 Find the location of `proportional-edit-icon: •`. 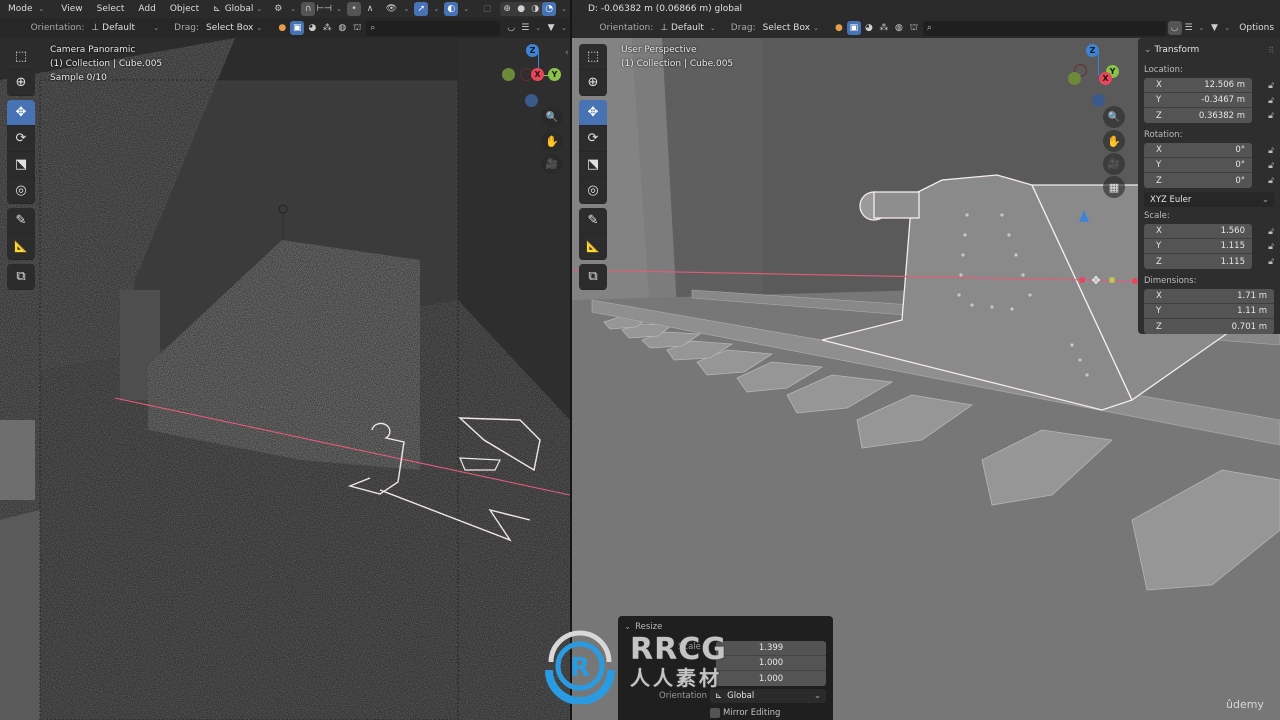

proportional-edit-icon: • is located at coordinates (354, 9).